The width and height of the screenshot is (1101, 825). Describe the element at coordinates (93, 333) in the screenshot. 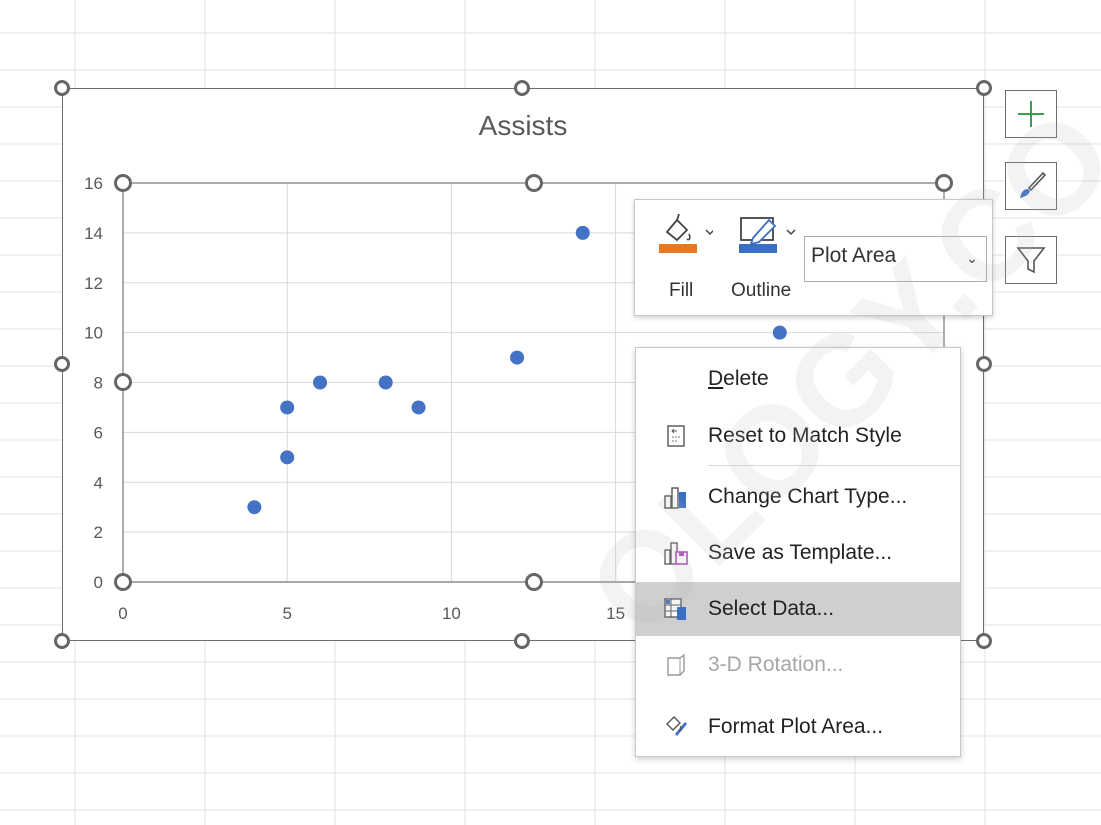

I see `y-tick-label: 10` at that location.